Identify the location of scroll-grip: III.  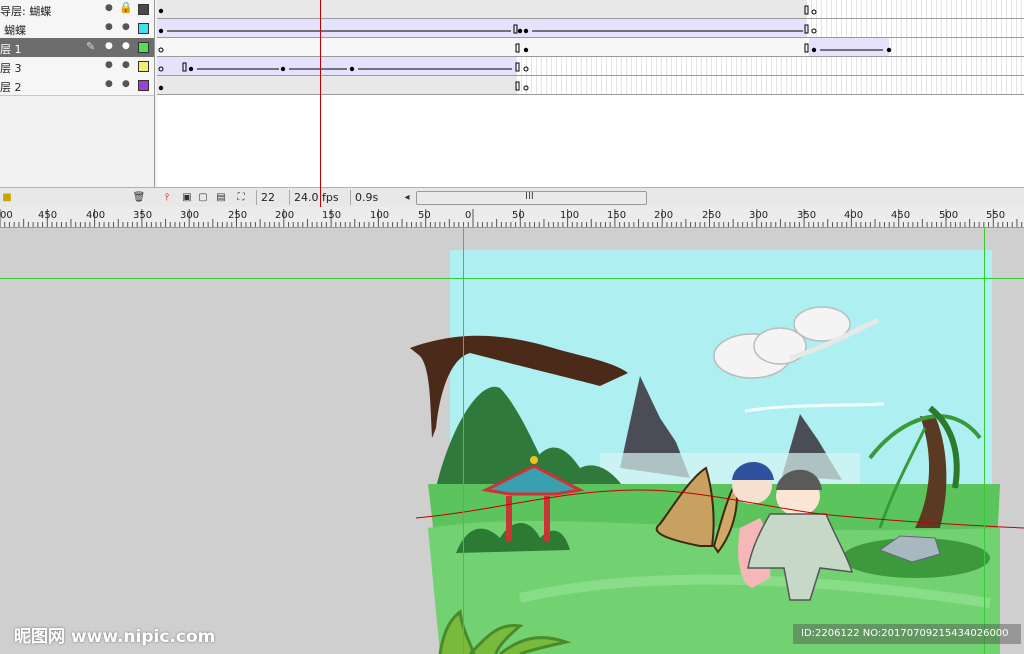
(529, 196).